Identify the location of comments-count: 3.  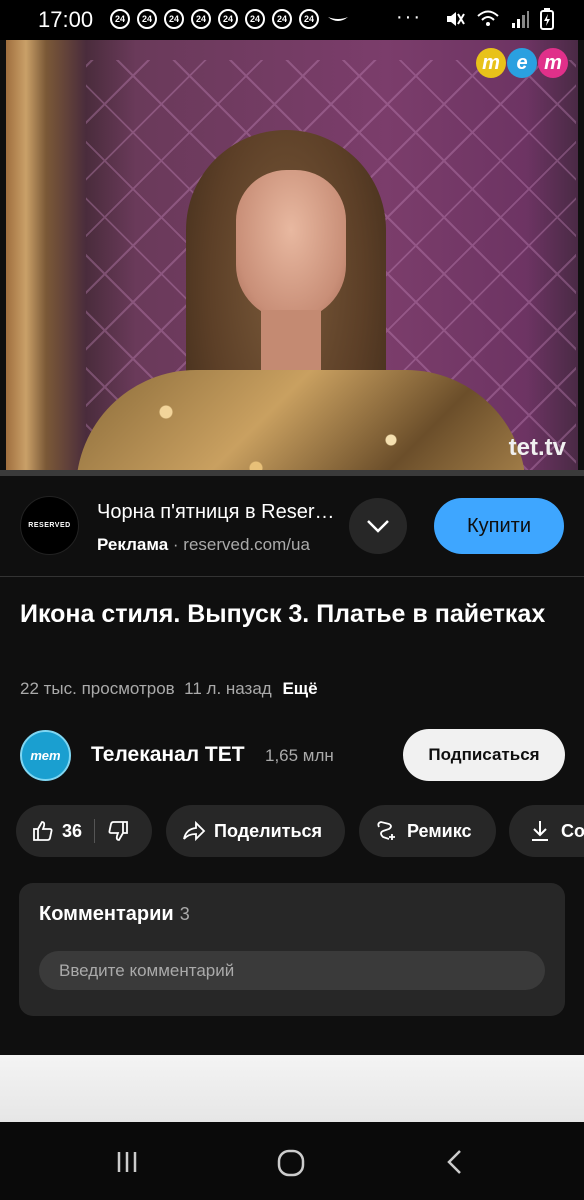
(184, 914).